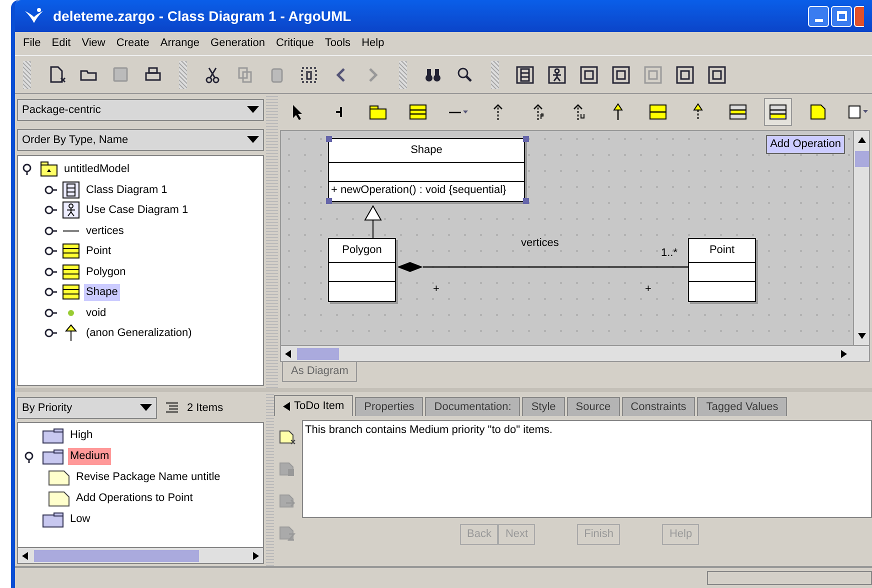 Image resolution: width=872 pixels, height=588 pixels. I want to click on tree-item: Class Diagram 1, so click(127, 190).